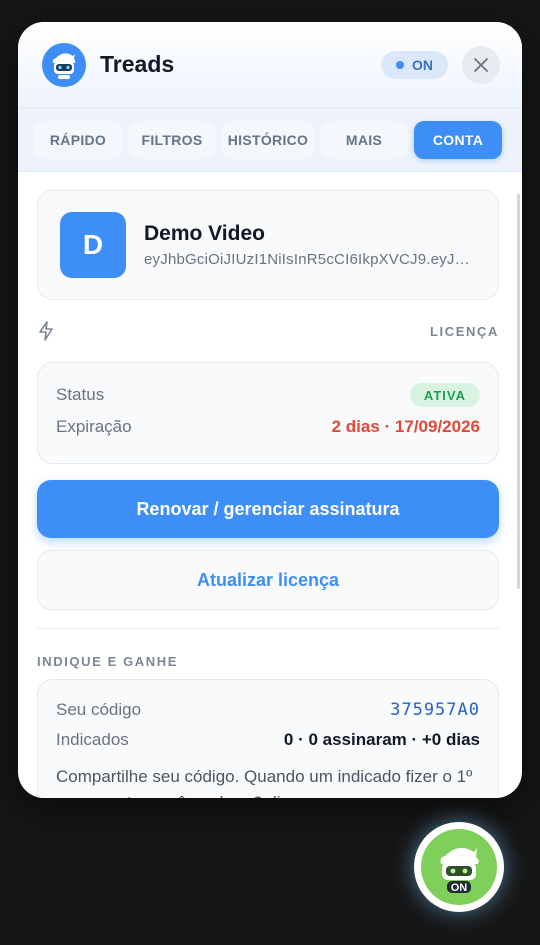  What do you see at coordinates (99, 709) in the screenshot?
I see `code-label: Seu código` at bounding box center [99, 709].